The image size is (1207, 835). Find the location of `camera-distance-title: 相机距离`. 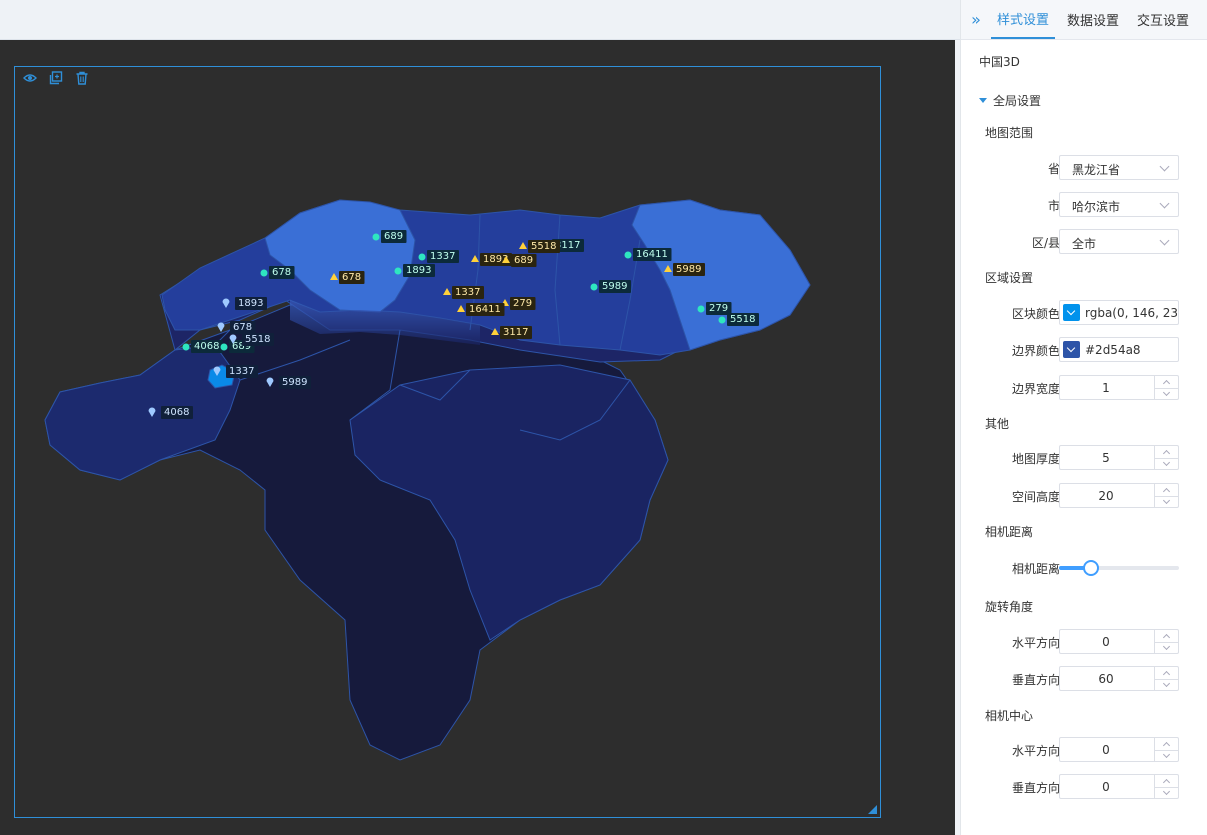

camera-distance-title: 相机距离 is located at coordinates (1009, 532).